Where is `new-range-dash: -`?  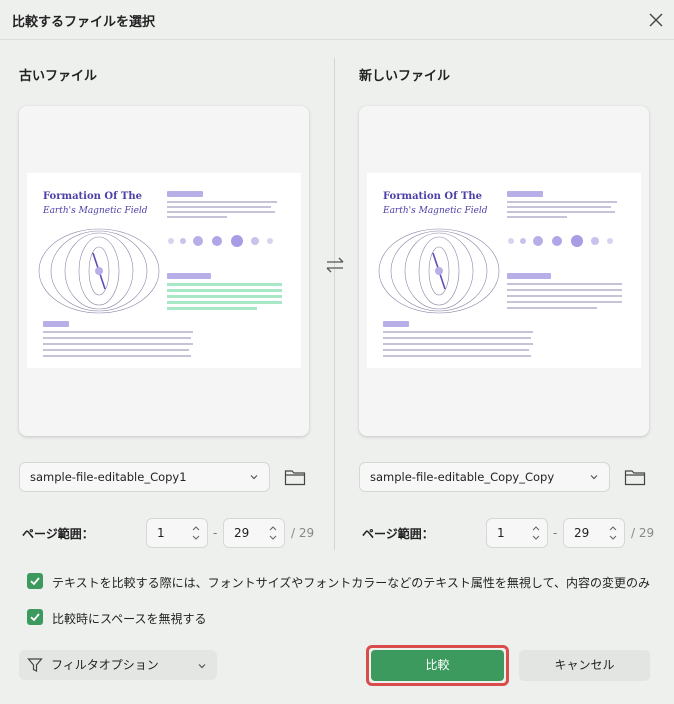 new-range-dash: - is located at coordinates (555, 533).